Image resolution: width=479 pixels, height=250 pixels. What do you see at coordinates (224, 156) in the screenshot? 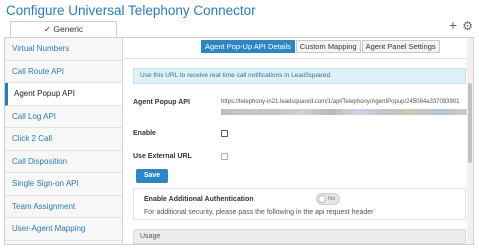
I see `use-external-url-checkbox` at bounding box center [224, 156].